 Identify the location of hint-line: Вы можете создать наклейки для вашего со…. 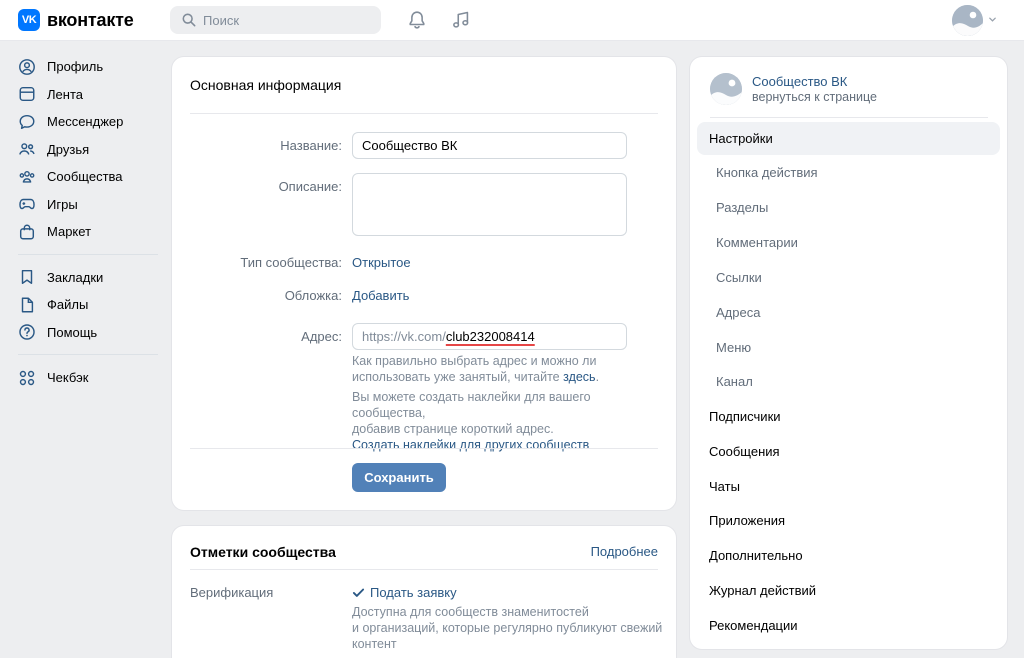
(471, 405).